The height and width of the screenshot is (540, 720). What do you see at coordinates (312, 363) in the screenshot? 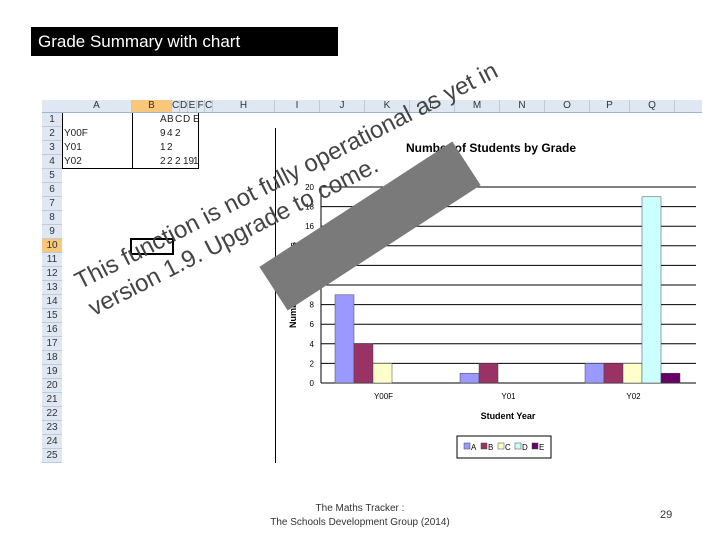
I see `y-tick-label: 2` at bounding box center [312, 363].